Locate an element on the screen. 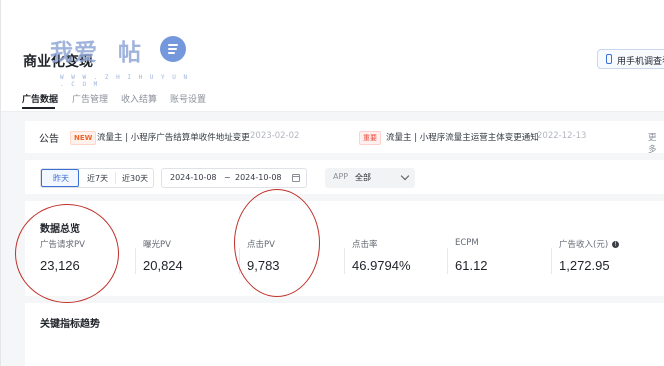 This screenshot has width=664, height=366. metric-value: 1,272.95 is located at coordinates (584, 265).